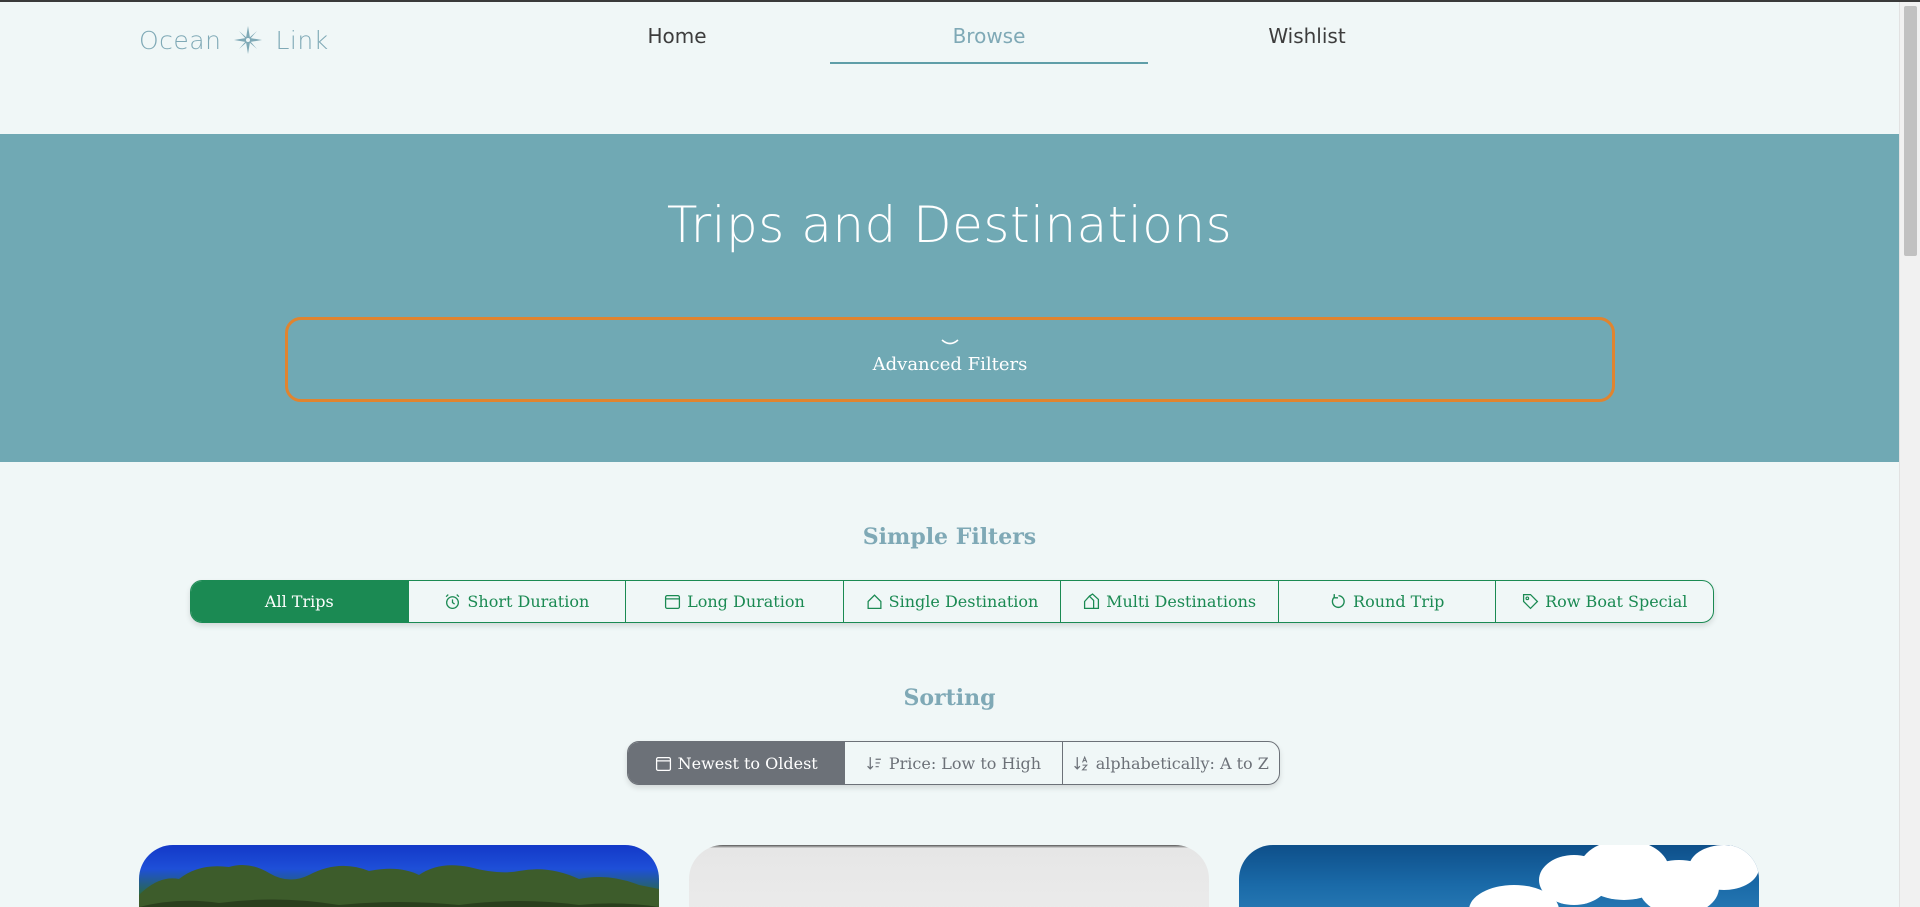  What do you see at coordinates (677, 44) in the screenshot?
I see `nav-home: Home` at bounding box center [677, 44].